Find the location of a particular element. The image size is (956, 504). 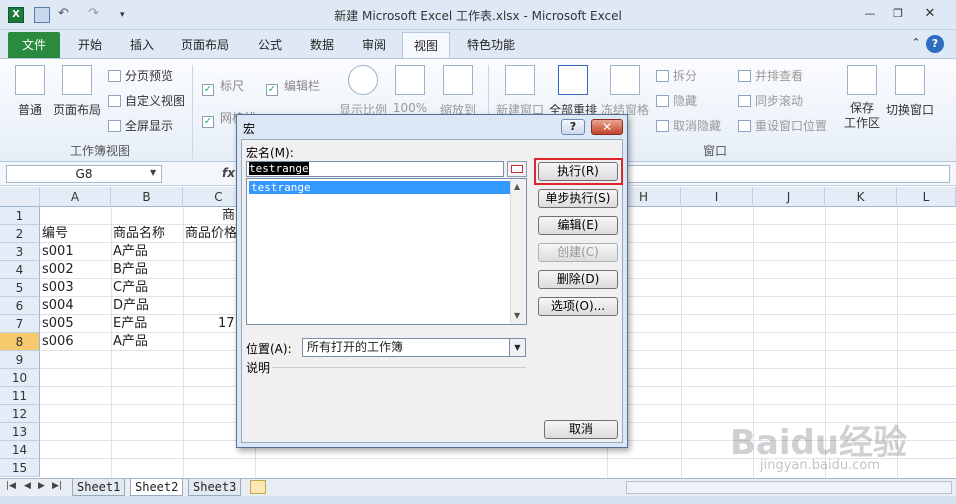

macro-list-item: testrange is located at coordinates (380, 187).